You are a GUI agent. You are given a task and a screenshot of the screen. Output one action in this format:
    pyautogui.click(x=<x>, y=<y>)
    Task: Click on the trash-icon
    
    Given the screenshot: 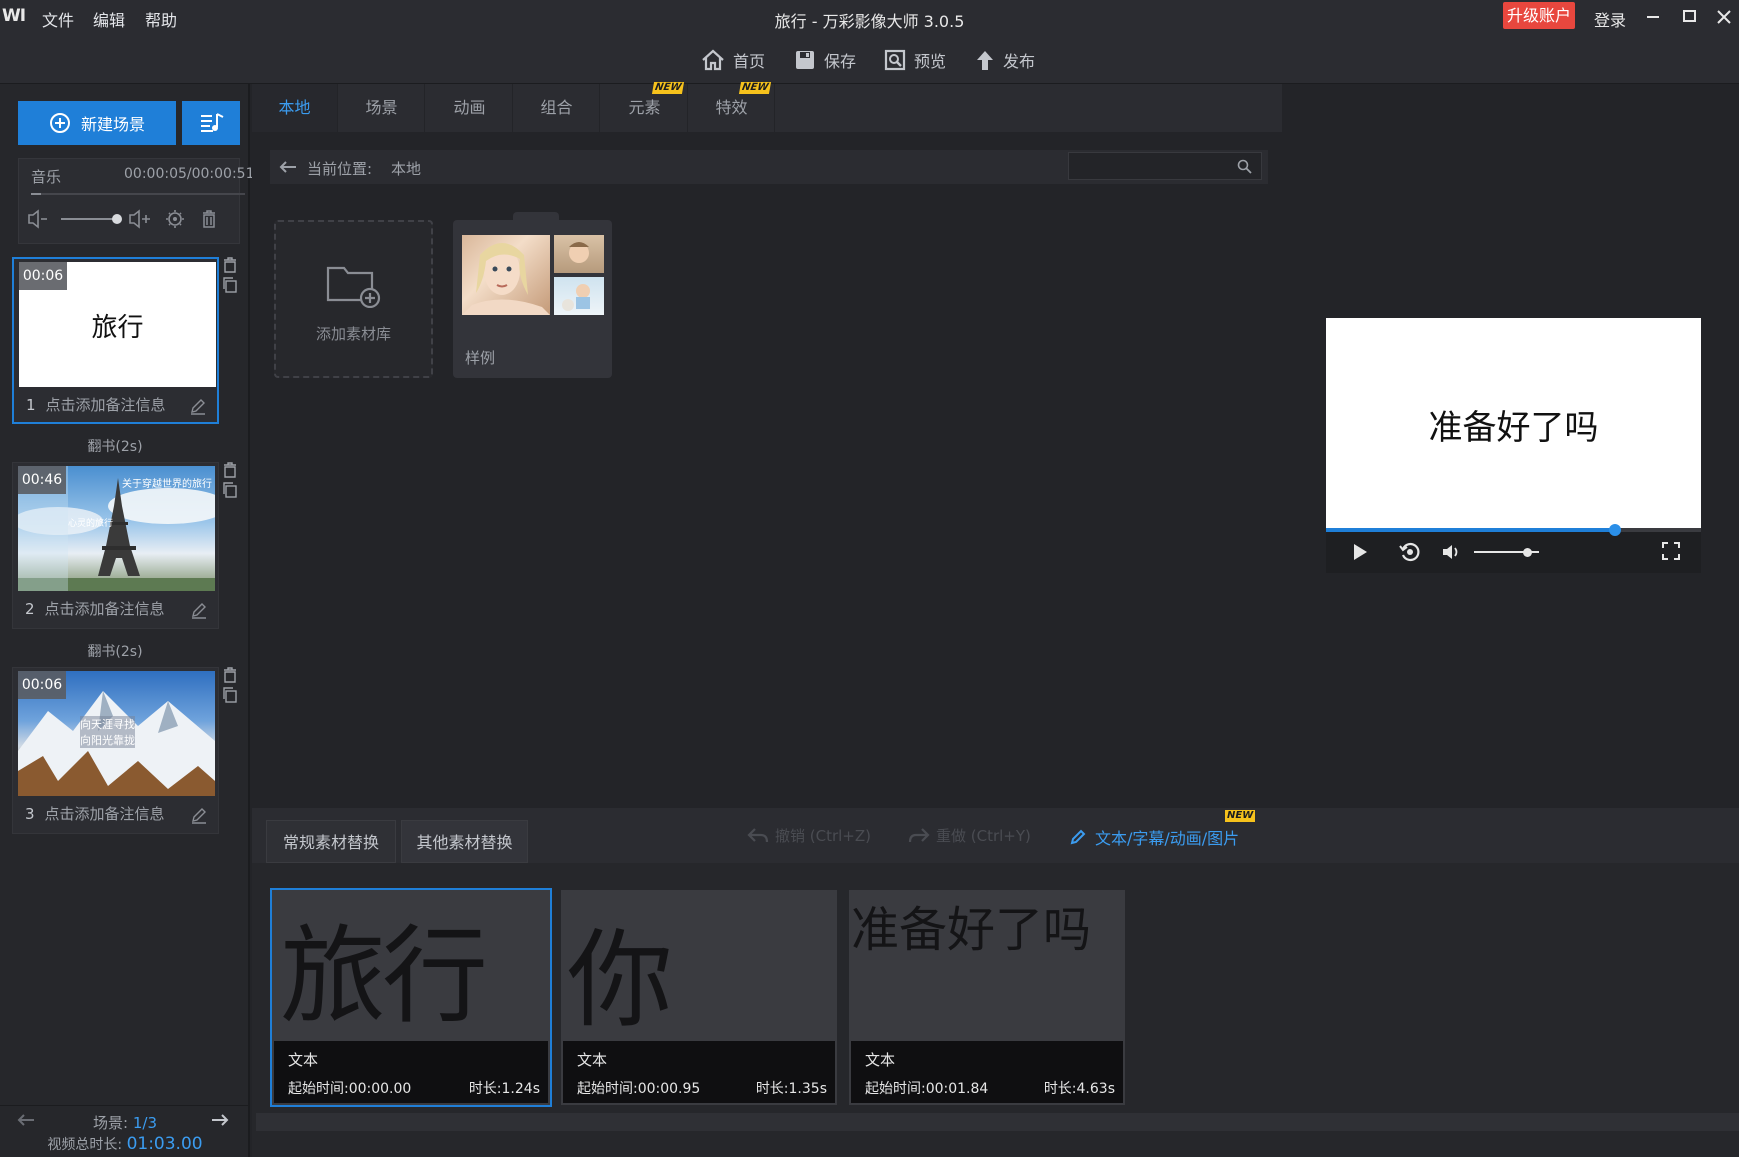 What is the action you would take?
    pyautogui.click(x=209, y=219)
    